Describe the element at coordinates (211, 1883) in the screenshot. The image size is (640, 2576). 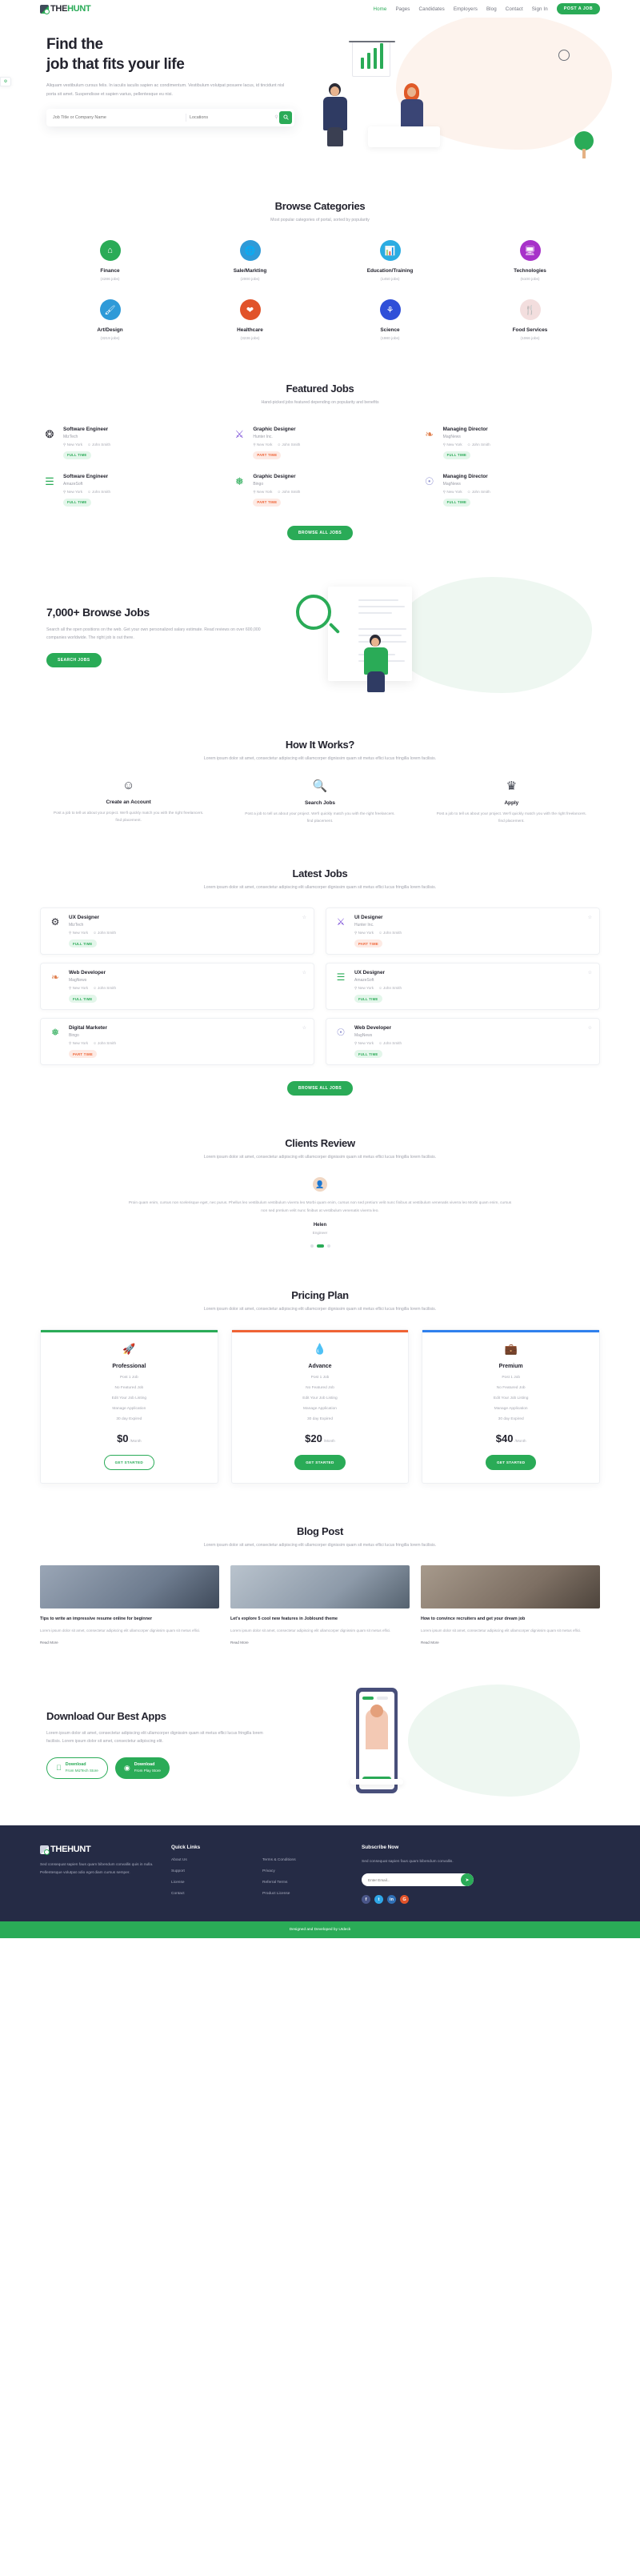
I see `footer-link-license: License` at that location.